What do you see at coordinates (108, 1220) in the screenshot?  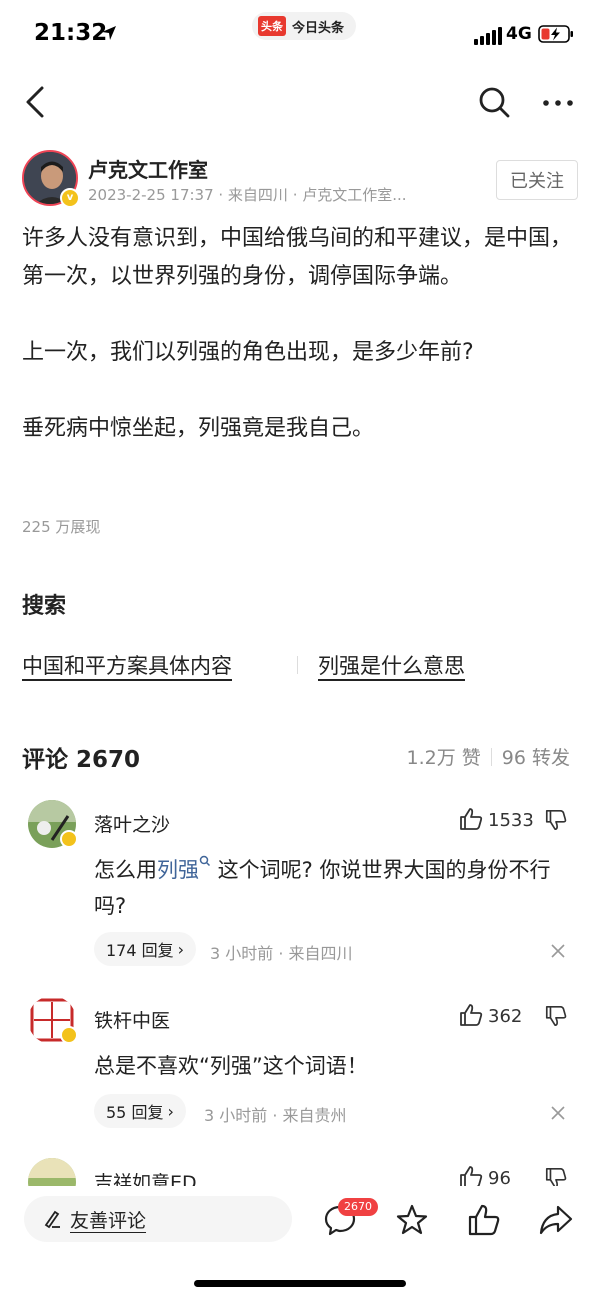 I see `comment-input-label: 友善评论` at bounding box center [108, 1220].